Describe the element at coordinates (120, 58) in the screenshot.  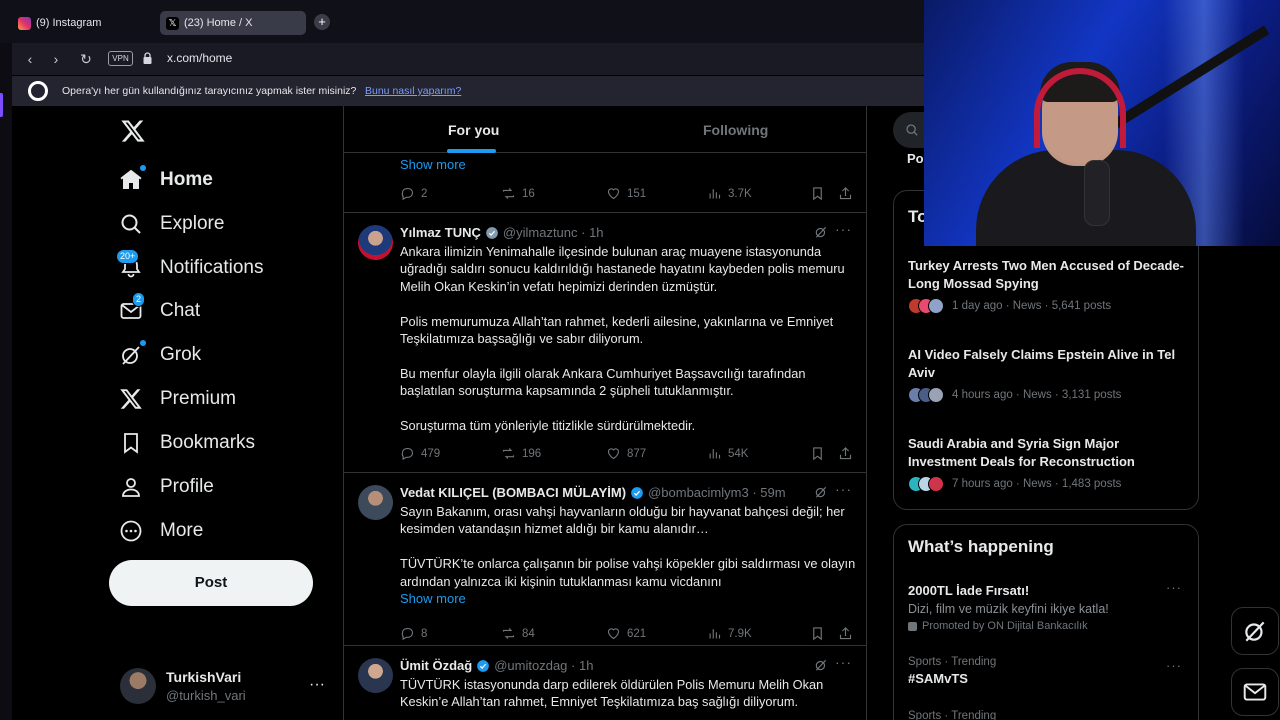
I see `vpn-badge: VPN` at that location.